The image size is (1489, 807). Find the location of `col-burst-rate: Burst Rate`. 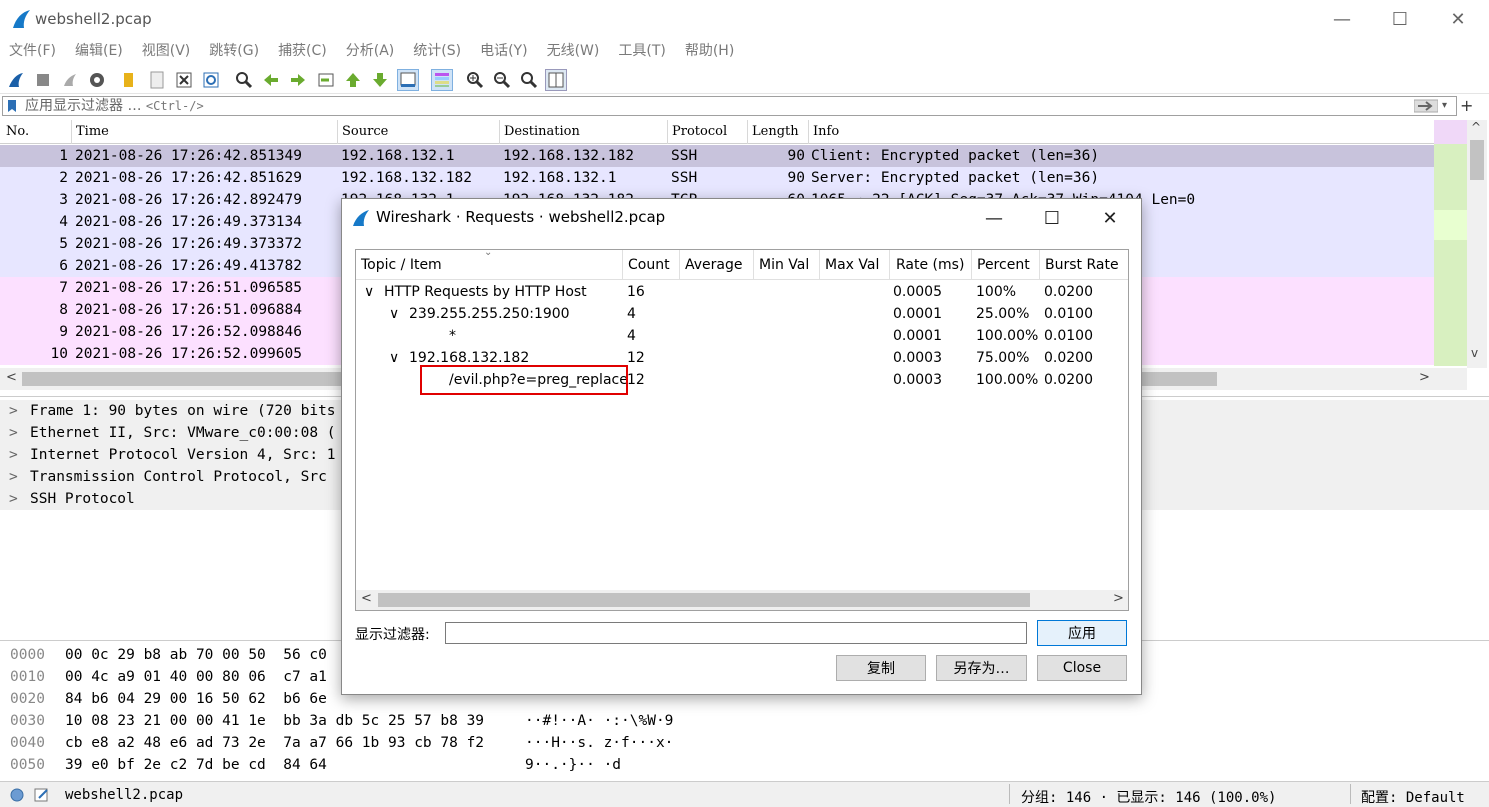

col-burst-rate: Burst Rate is located at coordinates (1082, 265).